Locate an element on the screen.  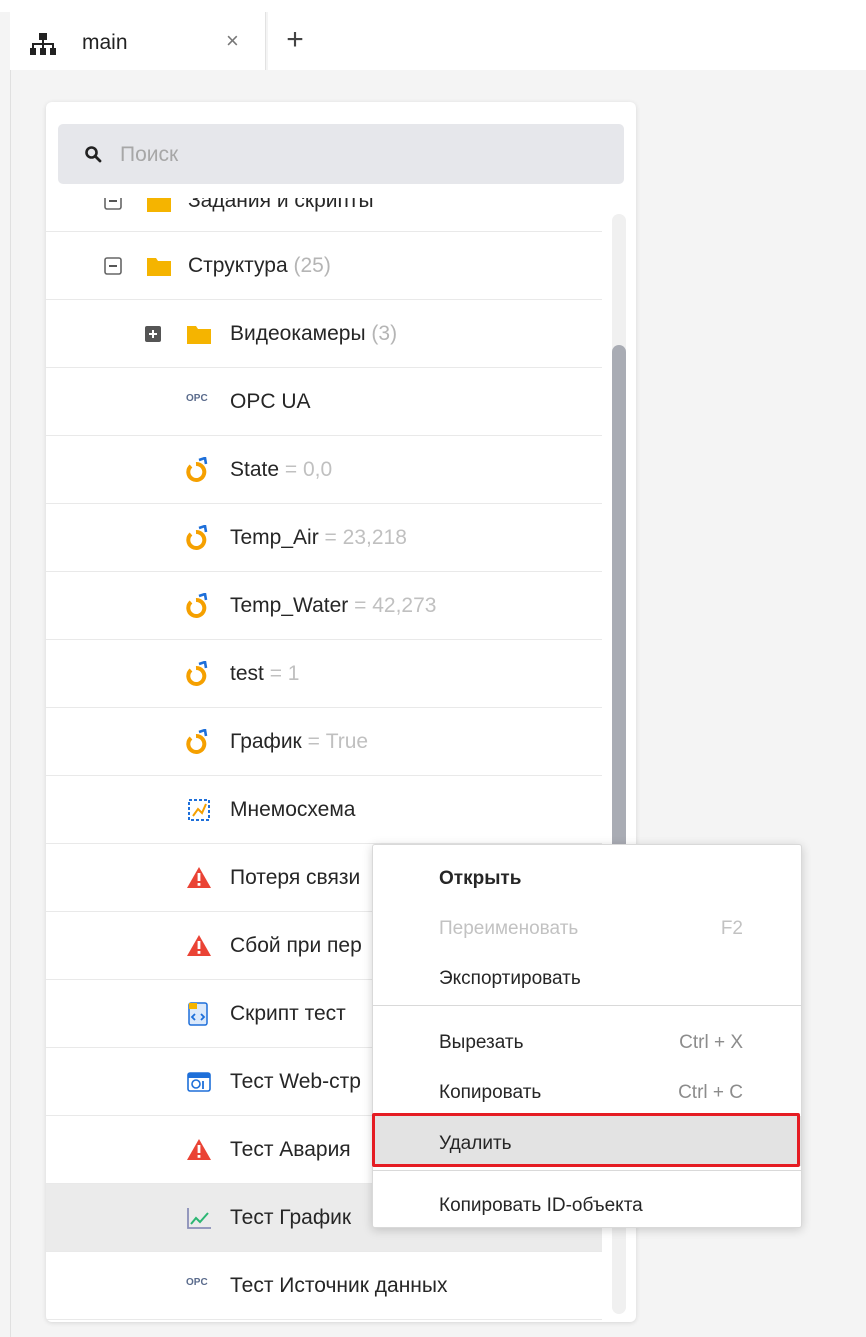
tree-row-label: Temp_Air = 23,218 is located at coordinates (318, 537).